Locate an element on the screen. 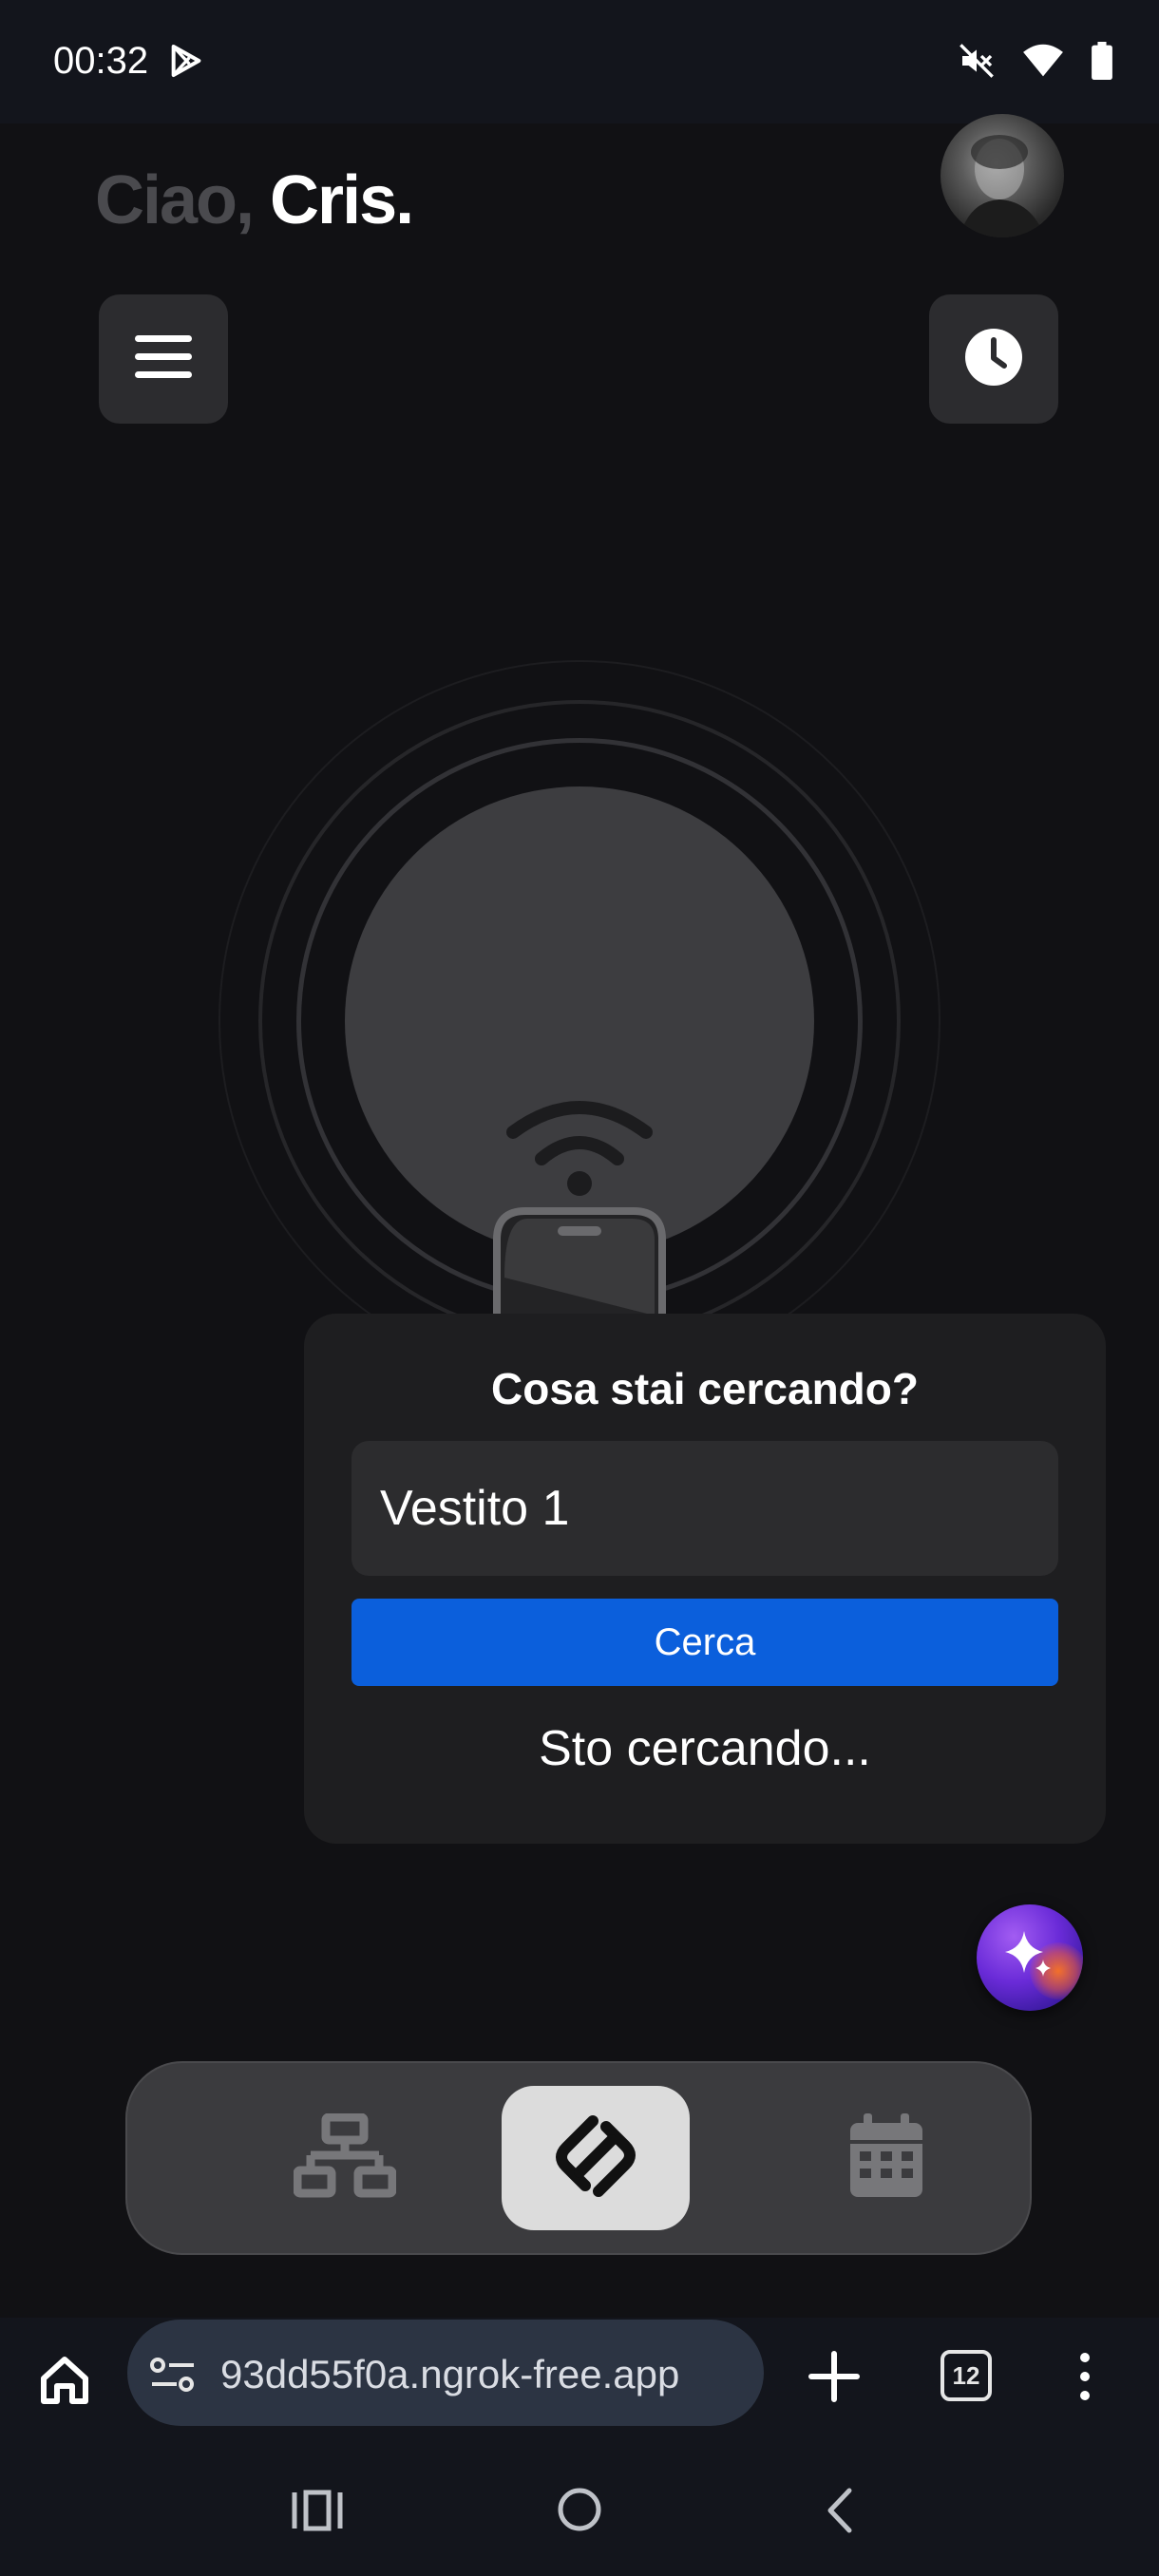  search-input: Vestito 1 is located at coordinates (705, 1508).